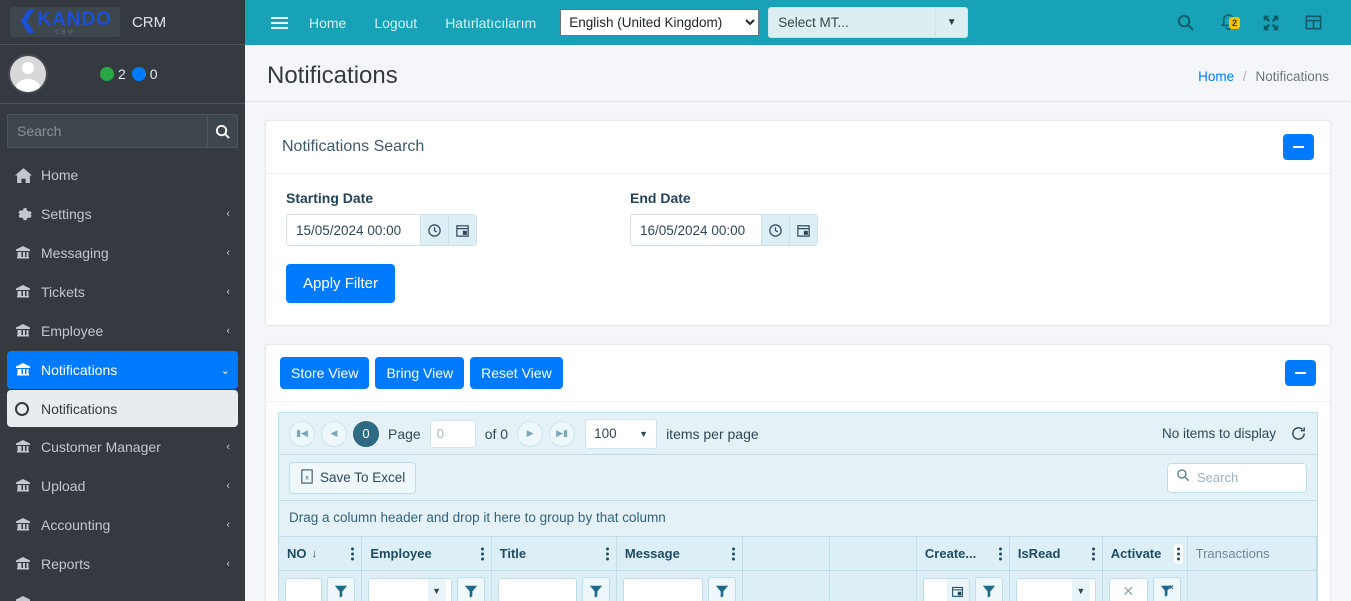 This screenshot has width=1351, height=601. Describe the element at coordinates (66, 214) in the screenshot. I see `sidebar-item-label: Settings` at that location.